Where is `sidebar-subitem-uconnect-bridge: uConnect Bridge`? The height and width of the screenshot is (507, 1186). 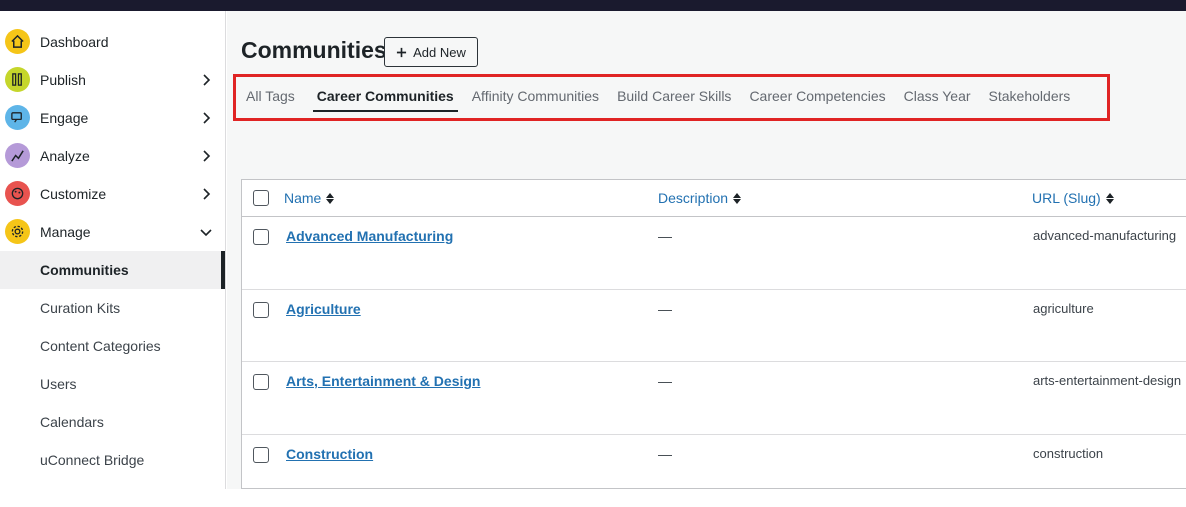
sidebar-subitem-uconnect-bridge: uConnect Bridge is located at coordinates (112, 460).